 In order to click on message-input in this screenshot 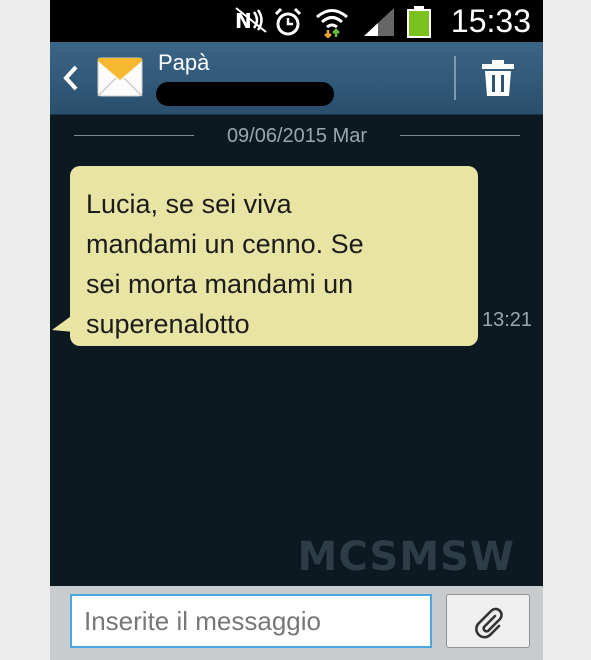, I will do `click(251, 621)`.